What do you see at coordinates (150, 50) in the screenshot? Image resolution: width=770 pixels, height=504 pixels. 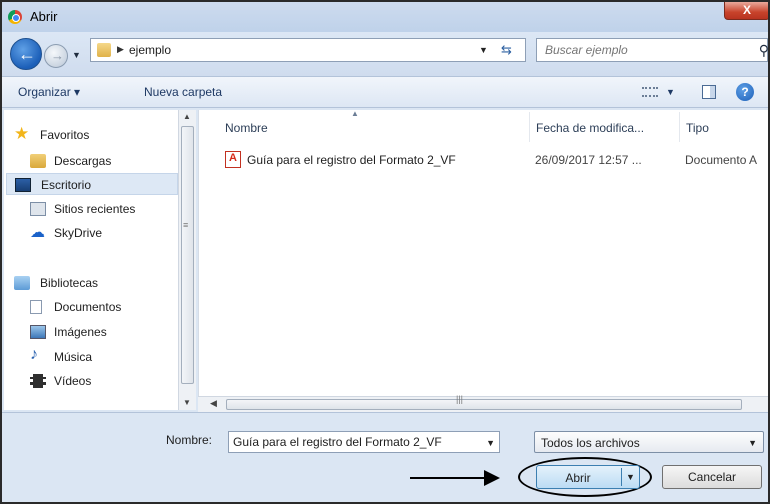 I see `breadcrumb-ejemplo: ejemplo` at bounding box center [150, 50].